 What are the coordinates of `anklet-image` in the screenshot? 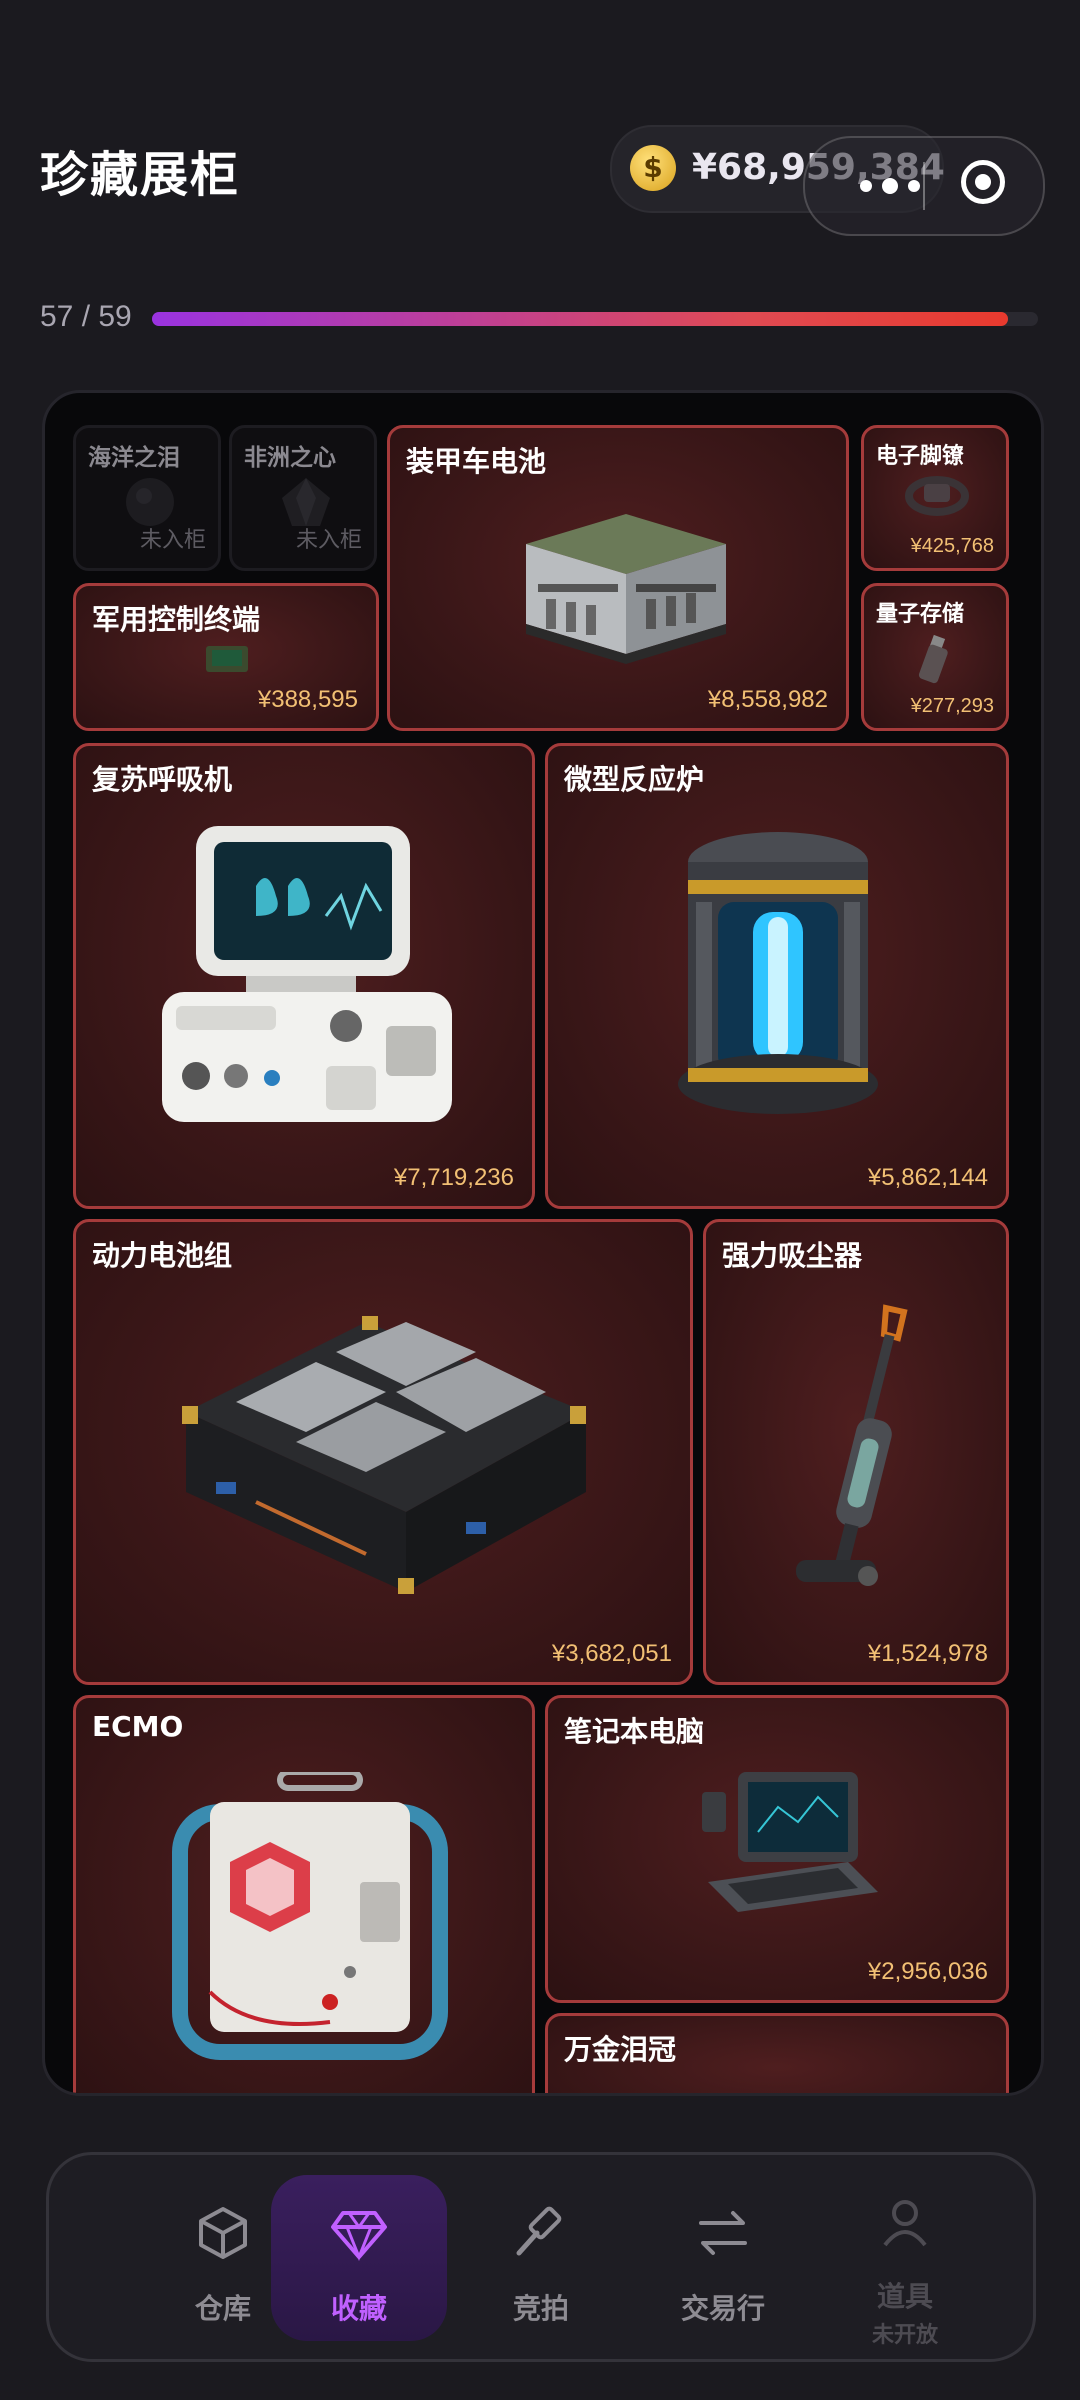 It's located at (937, 496).